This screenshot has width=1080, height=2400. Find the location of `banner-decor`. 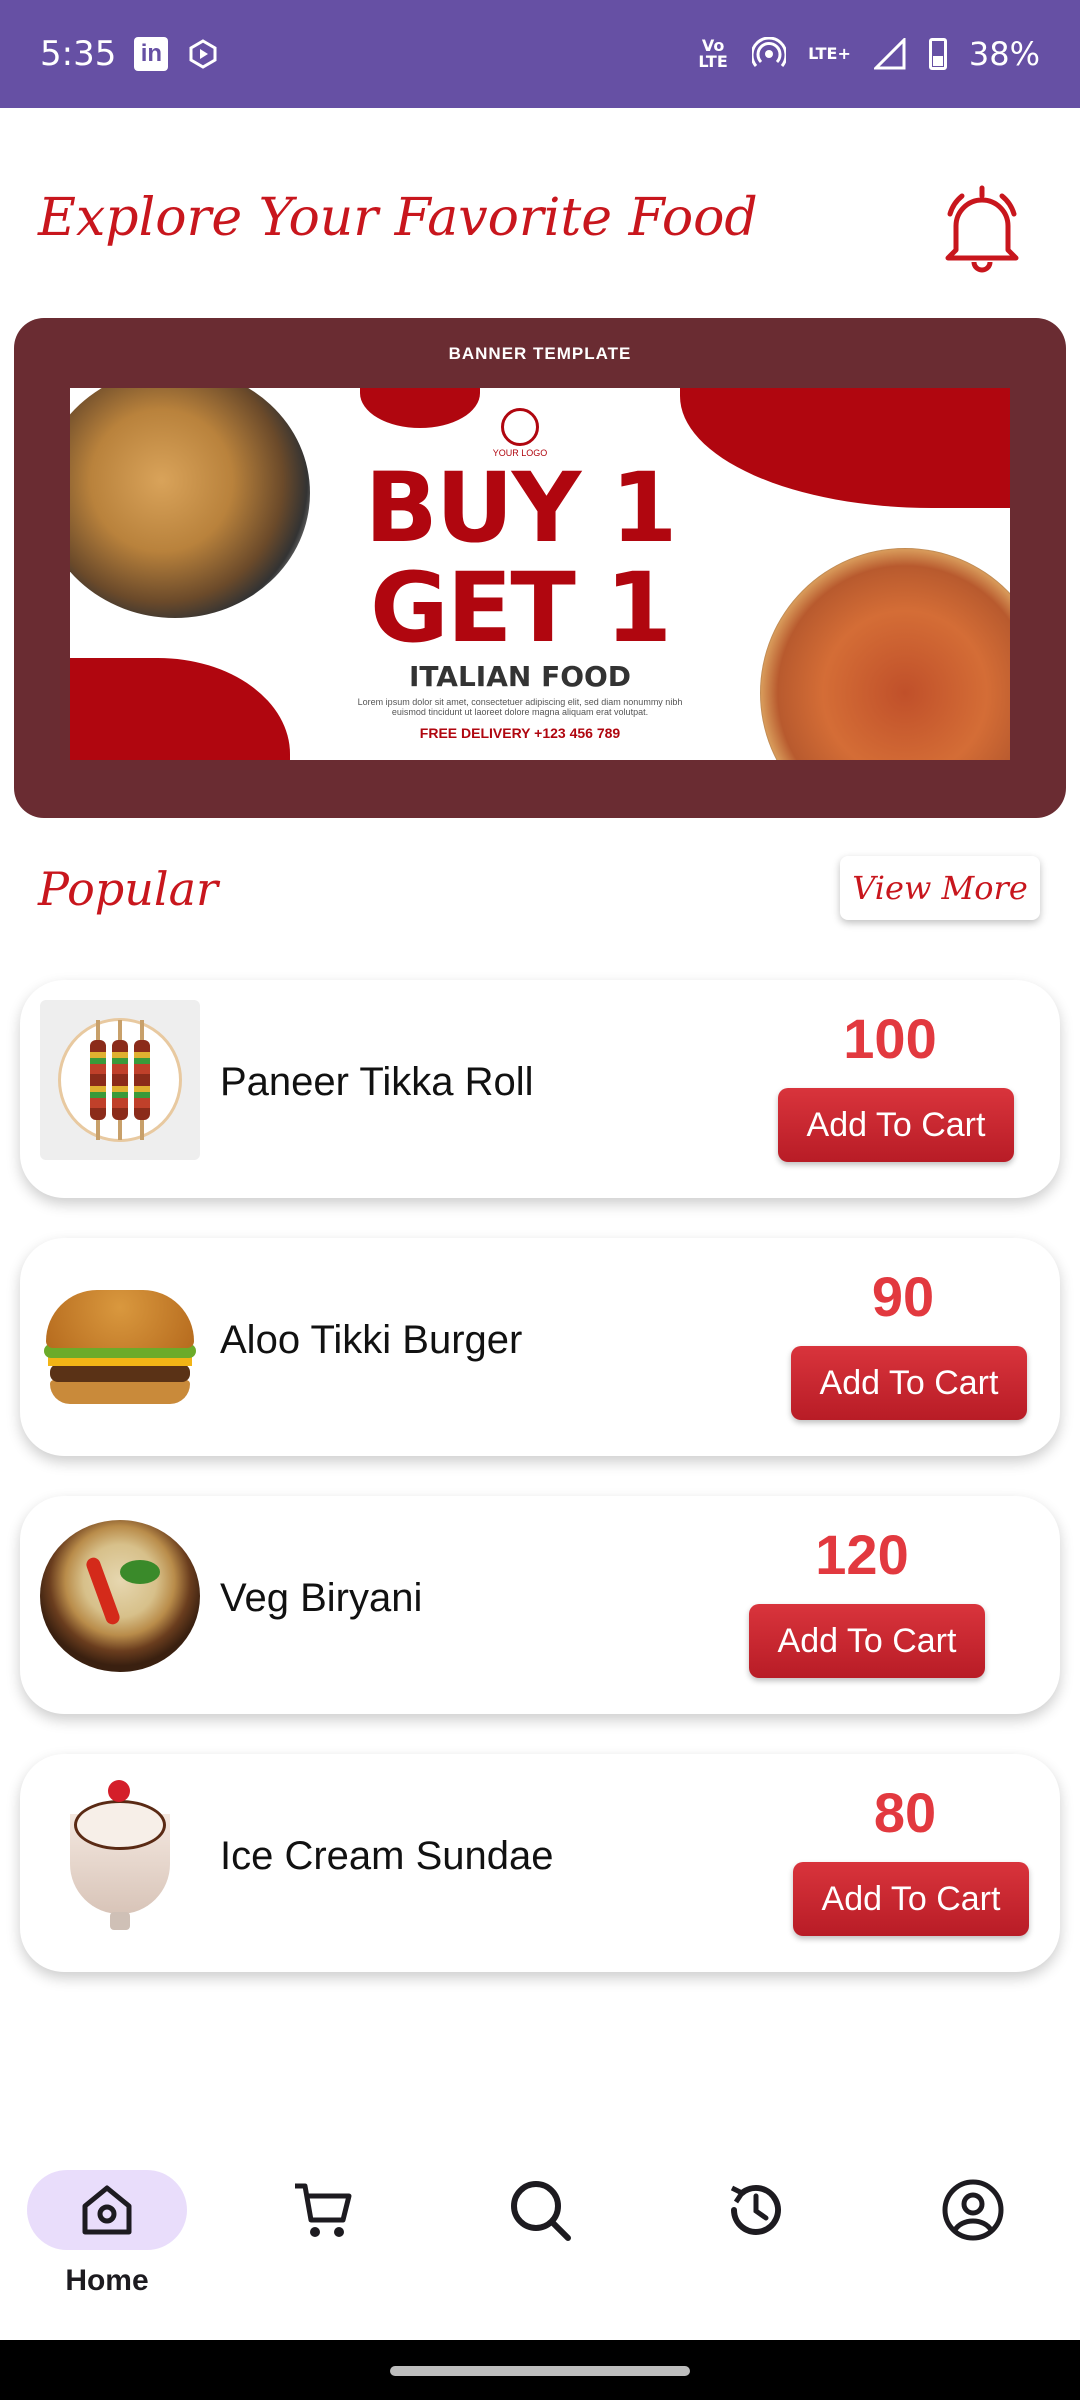

banner-decor is located at coordinates (180, 709).